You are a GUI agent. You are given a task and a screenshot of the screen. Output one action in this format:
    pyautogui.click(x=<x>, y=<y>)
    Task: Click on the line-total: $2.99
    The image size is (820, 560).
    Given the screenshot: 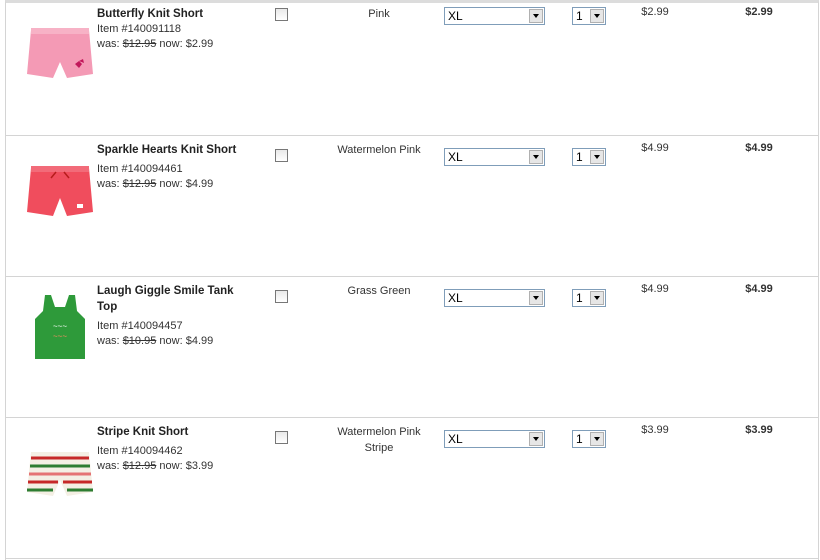 What is the action you would take?
    pyautogui.click(x=759, y=12)
    